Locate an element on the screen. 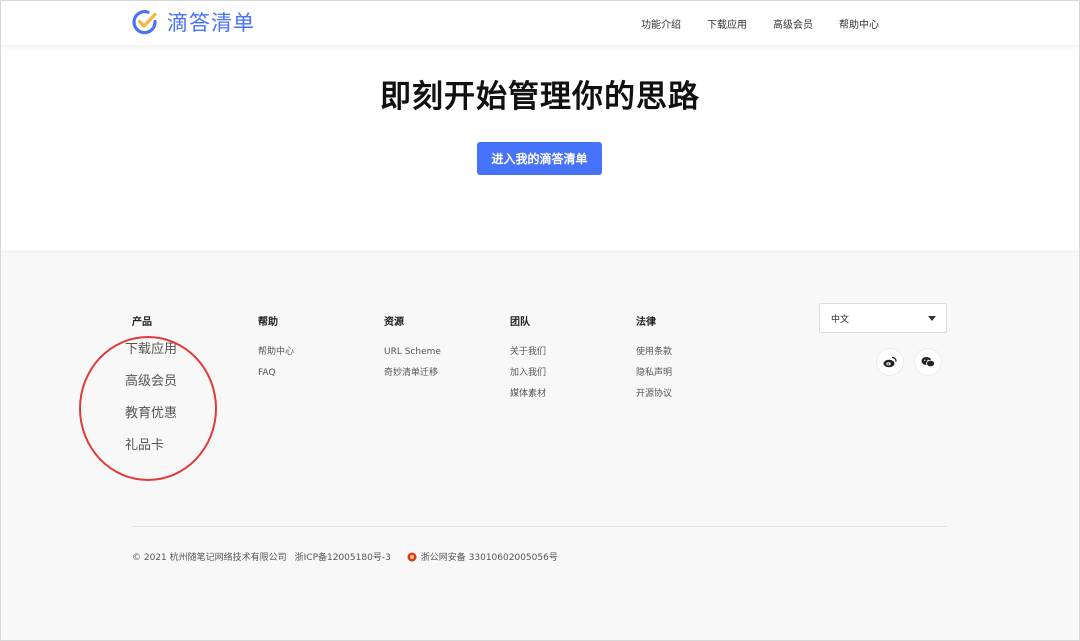 This screenshot has height=641, width=1080. footer-link: 使用条款 is located at coordinates (654, 352).